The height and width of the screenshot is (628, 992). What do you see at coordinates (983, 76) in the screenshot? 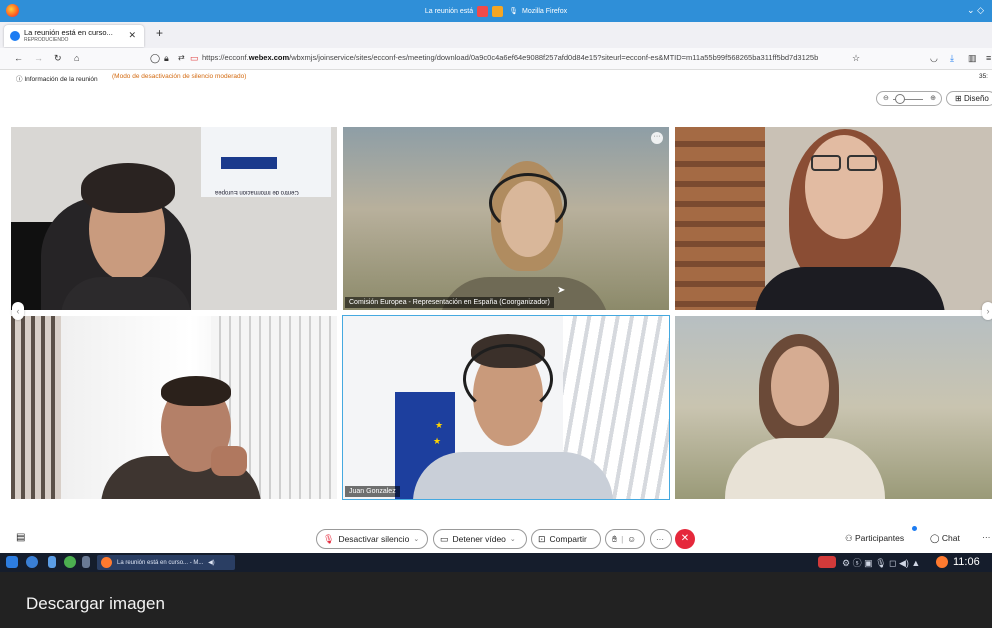
I see `meeting-timer: 35:` at bounding box center [983, 76].